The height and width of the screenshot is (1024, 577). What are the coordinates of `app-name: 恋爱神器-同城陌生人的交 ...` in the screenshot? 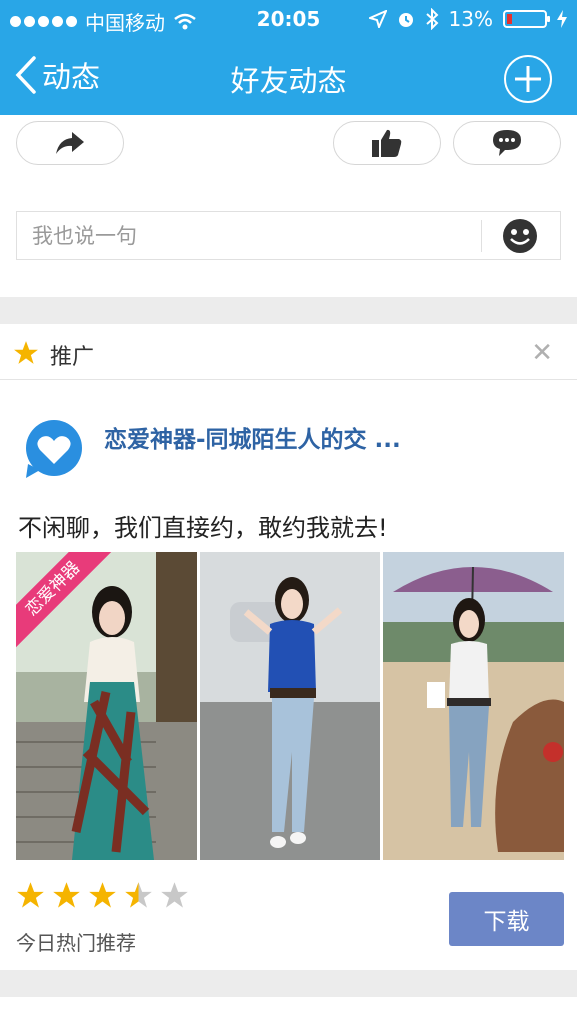 It's located at (252, 440).